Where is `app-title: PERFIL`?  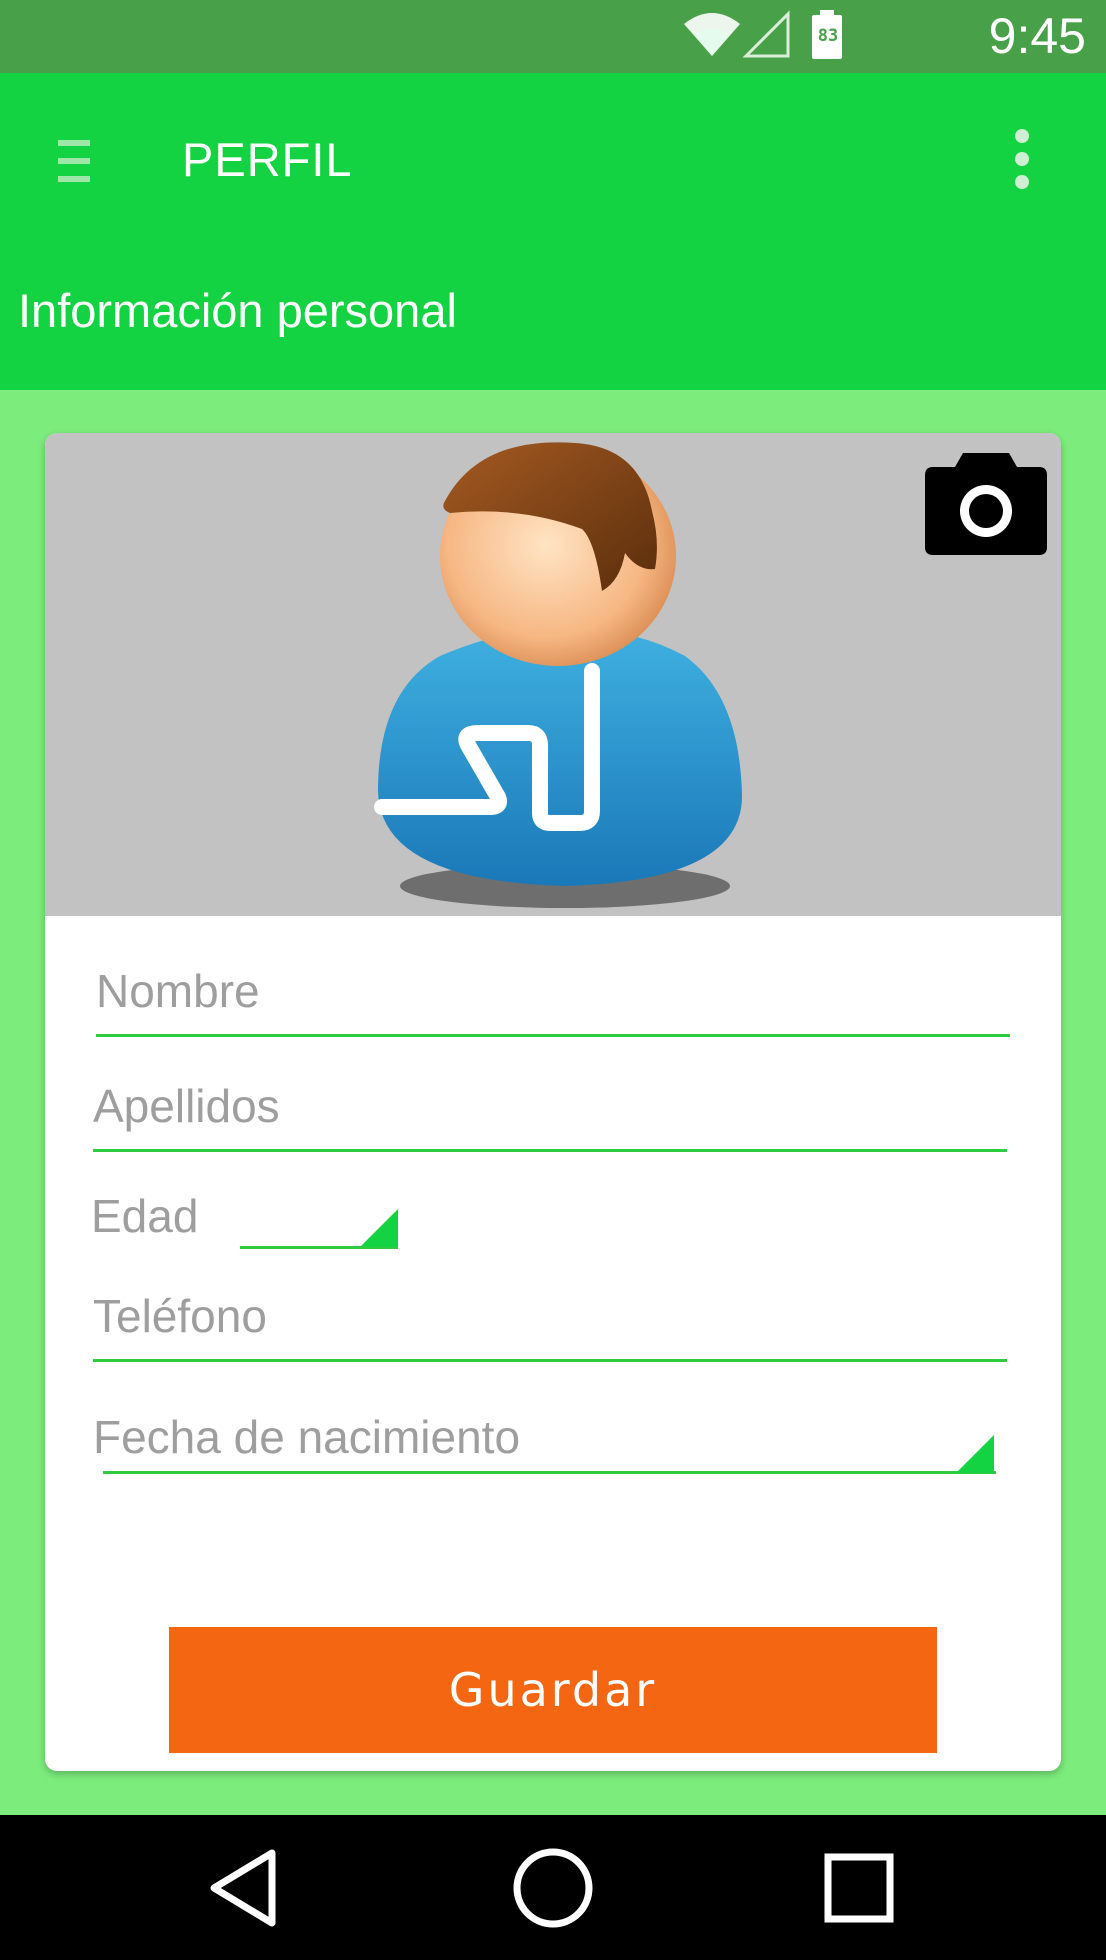
app-title: PERFIL is located at coordinates (267, 159).